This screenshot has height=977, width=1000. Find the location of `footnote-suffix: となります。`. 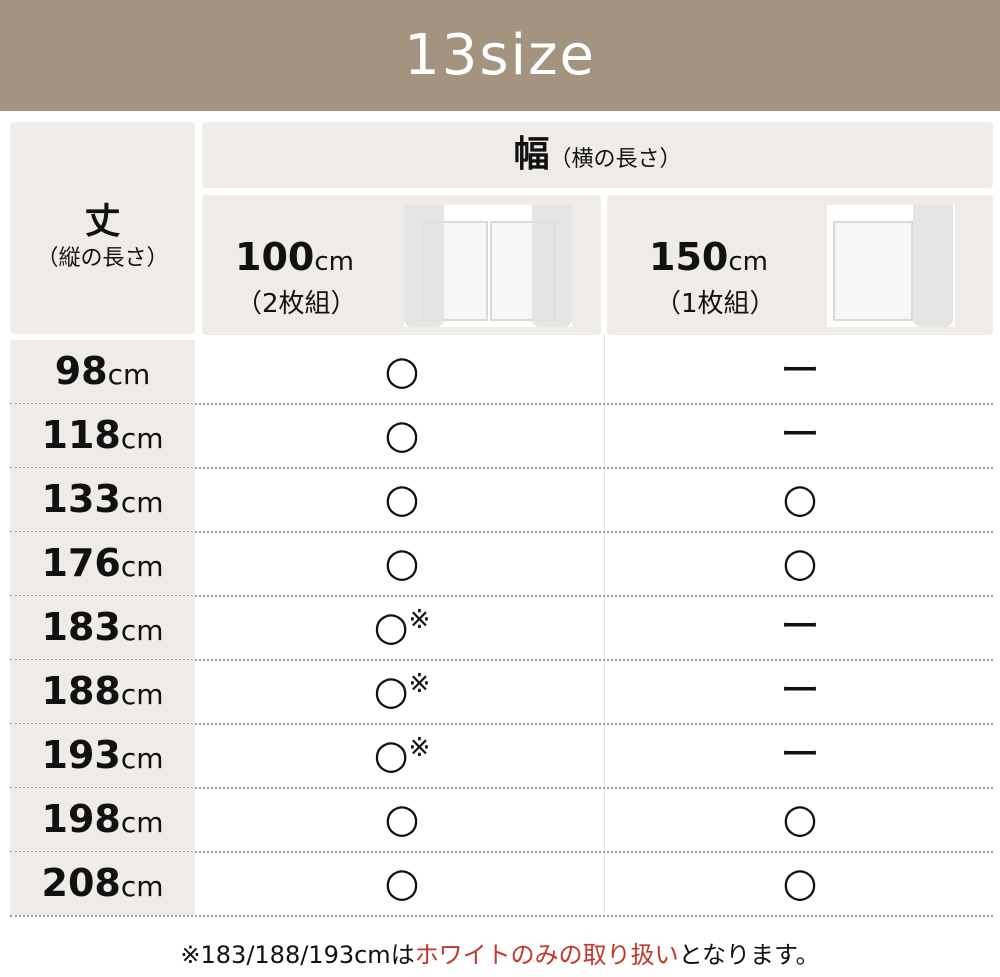

footnote-suffix: となります。 is located at coordinates (749, 955).